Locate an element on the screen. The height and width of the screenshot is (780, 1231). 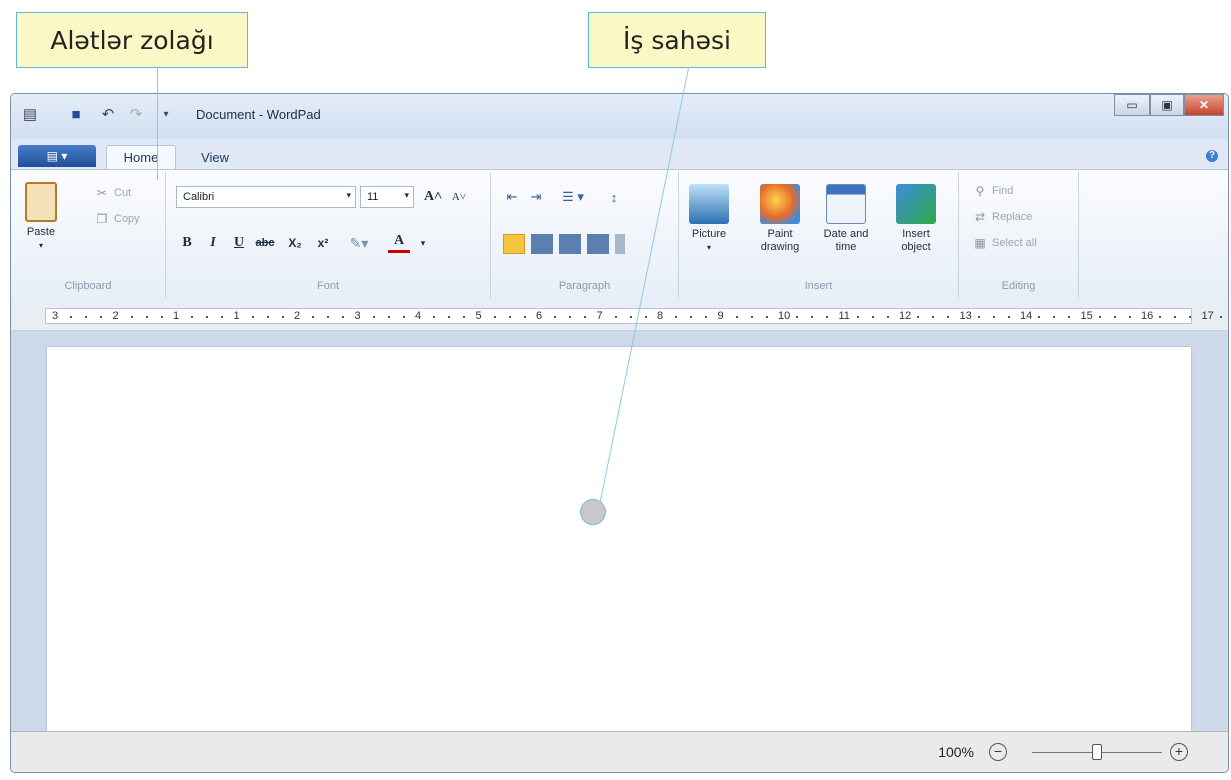
paint-icon is located at coordinates (780, 204).